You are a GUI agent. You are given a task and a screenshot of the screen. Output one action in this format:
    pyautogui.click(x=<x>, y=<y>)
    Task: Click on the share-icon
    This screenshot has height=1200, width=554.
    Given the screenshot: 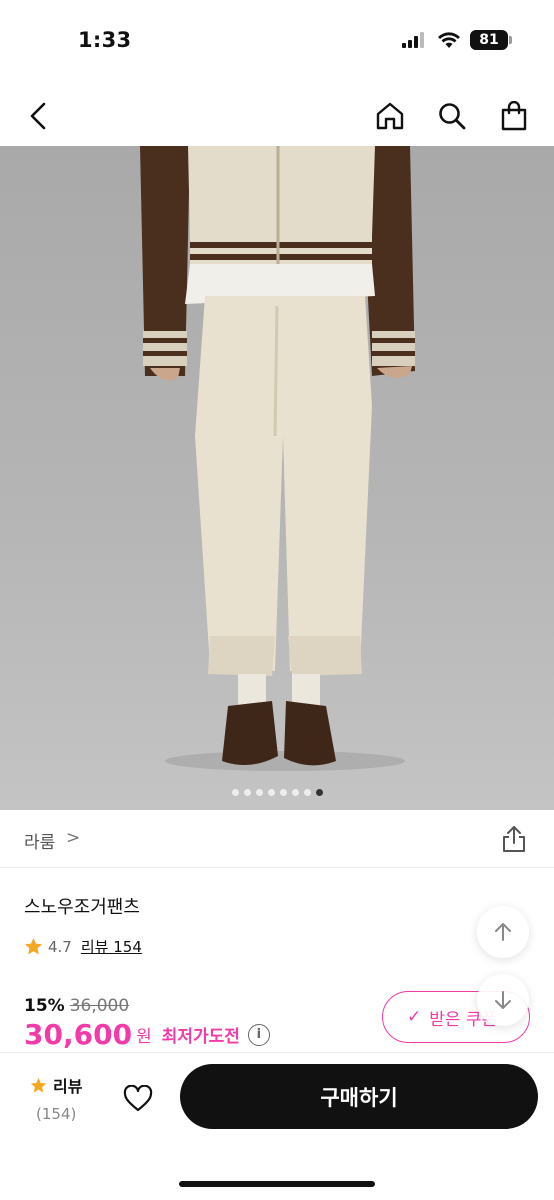 What is the action you would take?
    pyautogui.click(x=514, y=839)
    